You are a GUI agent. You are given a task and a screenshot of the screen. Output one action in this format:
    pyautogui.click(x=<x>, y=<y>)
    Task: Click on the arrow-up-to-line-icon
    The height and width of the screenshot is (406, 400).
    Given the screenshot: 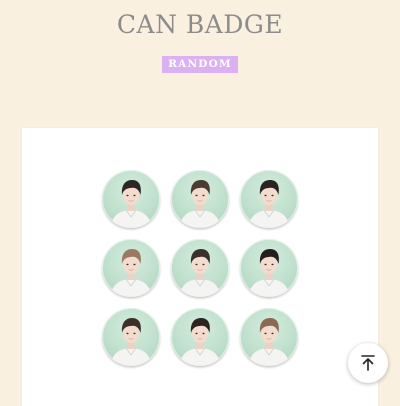 What is the action you would take?
    pyautogui.click(x=368, y=363)
    